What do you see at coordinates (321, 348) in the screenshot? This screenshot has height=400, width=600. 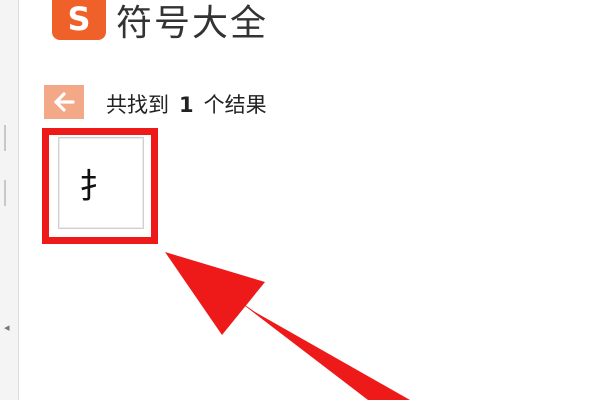 I see `arrow-shaft` at bounding box center [321, 348].